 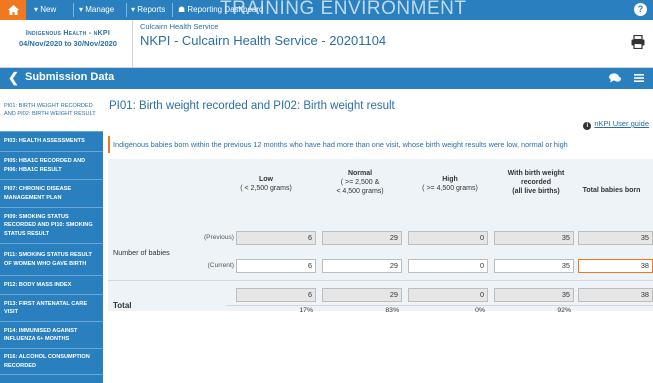 What do you see at coordinates (343, 9) in the screenshot?
I see `training-environment-watermark: TRAINING ENVIRONMENT` at bounding box center [343, 9].